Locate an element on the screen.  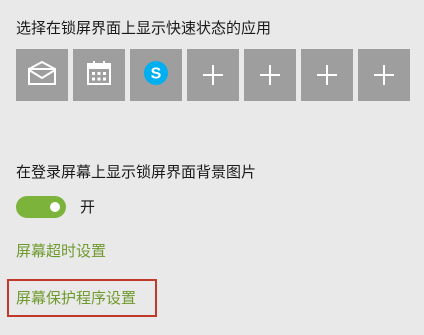
signin-background-toggle is located at coordinates (41, 207).